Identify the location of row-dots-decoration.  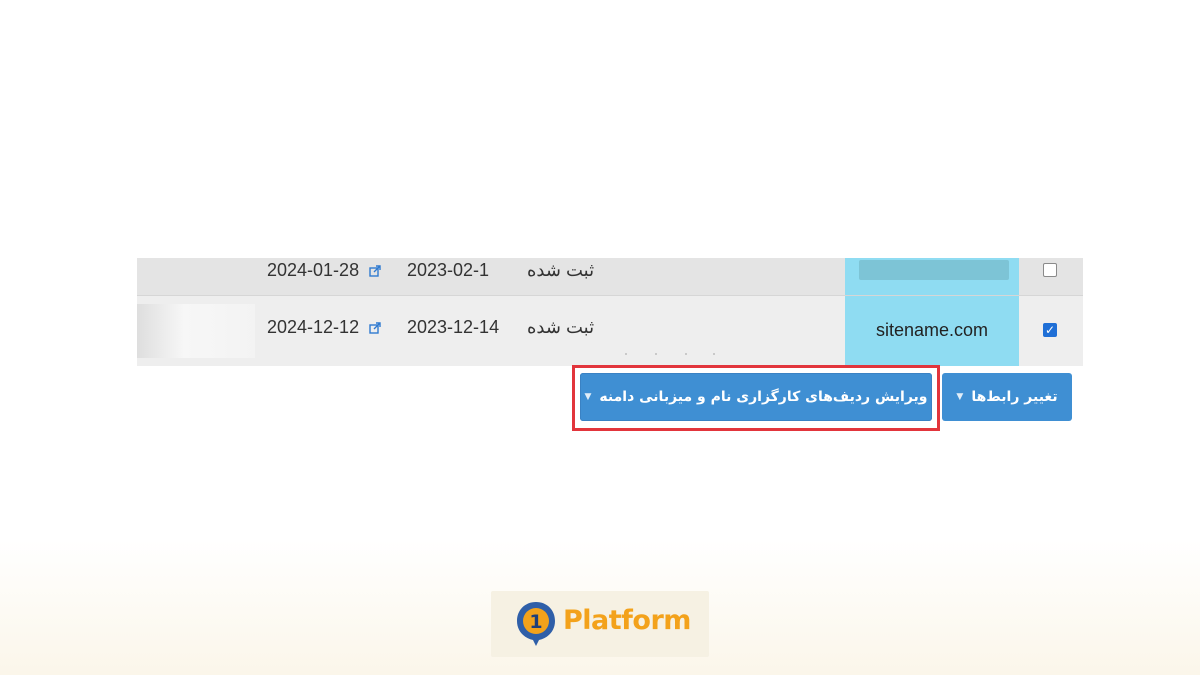
(675, 354).